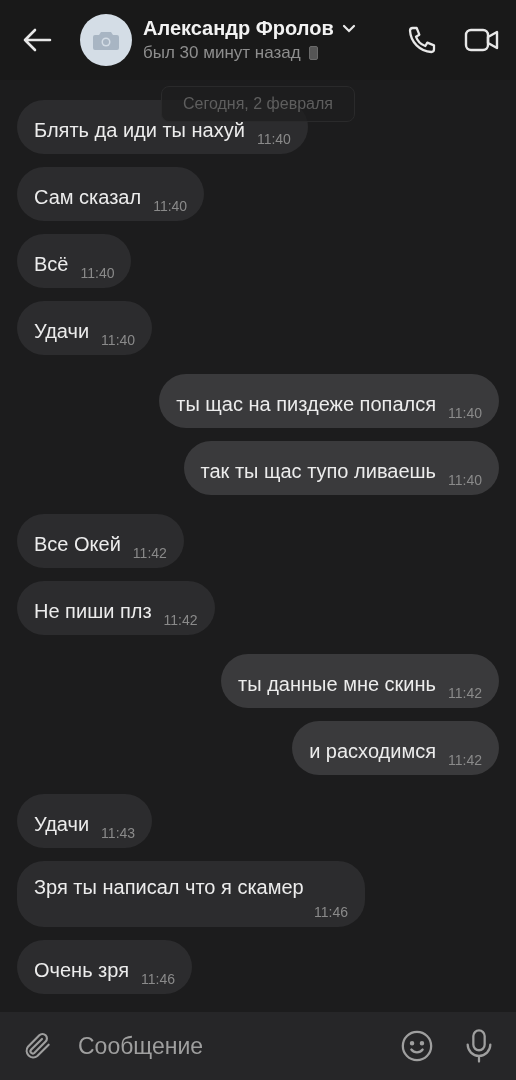 Image resolution: width=516 pixels, height=1080 pixels. I want to click on incoming-message-bubble: Удачи 11:43, so click(85, 821).